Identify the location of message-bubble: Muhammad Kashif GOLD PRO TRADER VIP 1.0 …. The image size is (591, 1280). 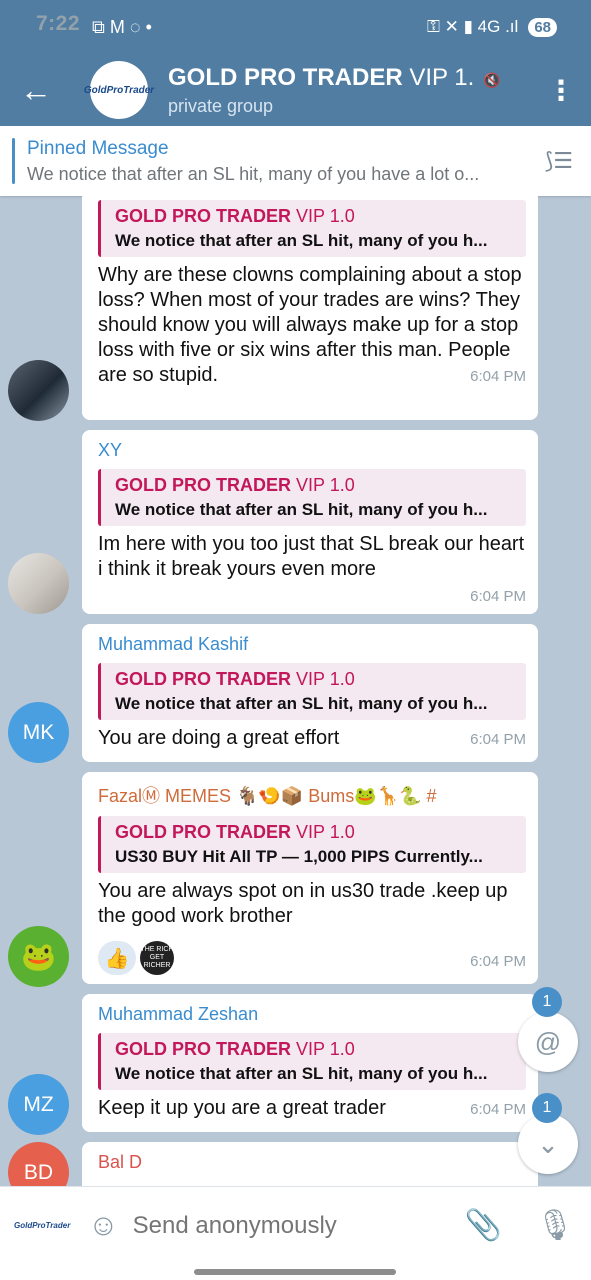
(310, 693).